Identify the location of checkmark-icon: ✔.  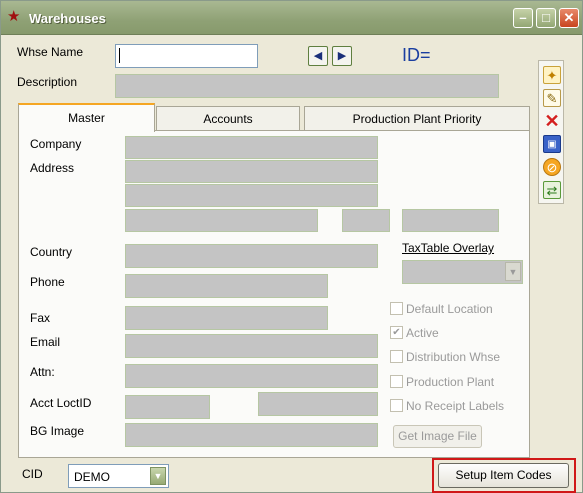
(396, 332).